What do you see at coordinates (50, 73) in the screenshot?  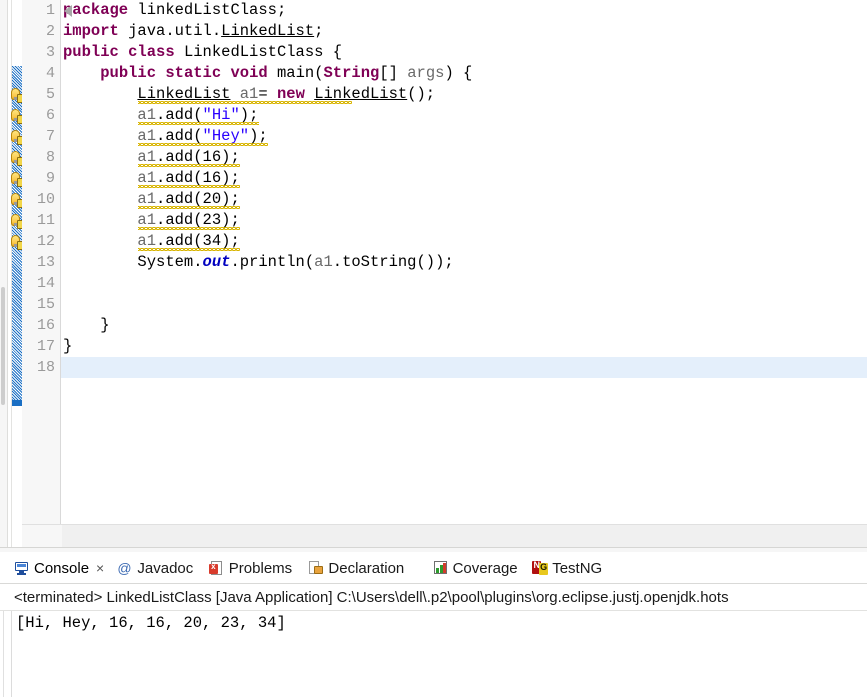 I see `line-number: 4` at bounding box center [50, 73].